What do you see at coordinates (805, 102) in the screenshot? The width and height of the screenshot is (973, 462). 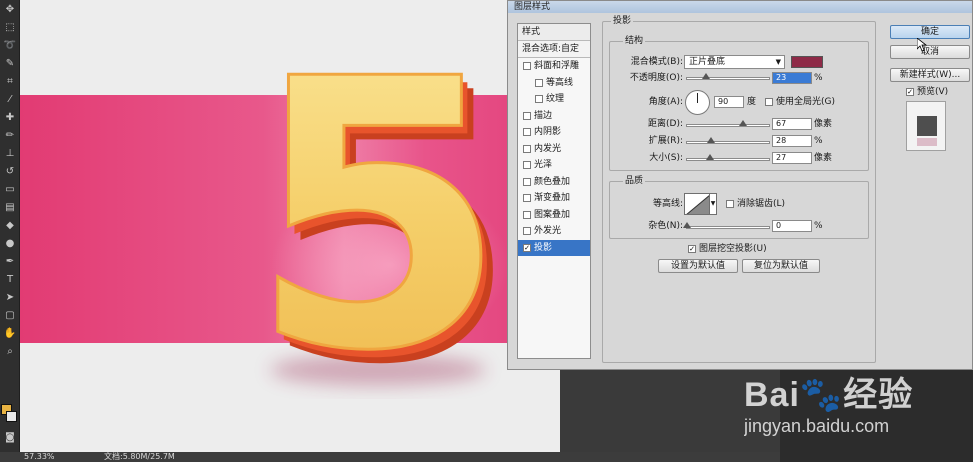 I see `global-light-label: 使用全局光(G)` at bounding box center [805, 102].